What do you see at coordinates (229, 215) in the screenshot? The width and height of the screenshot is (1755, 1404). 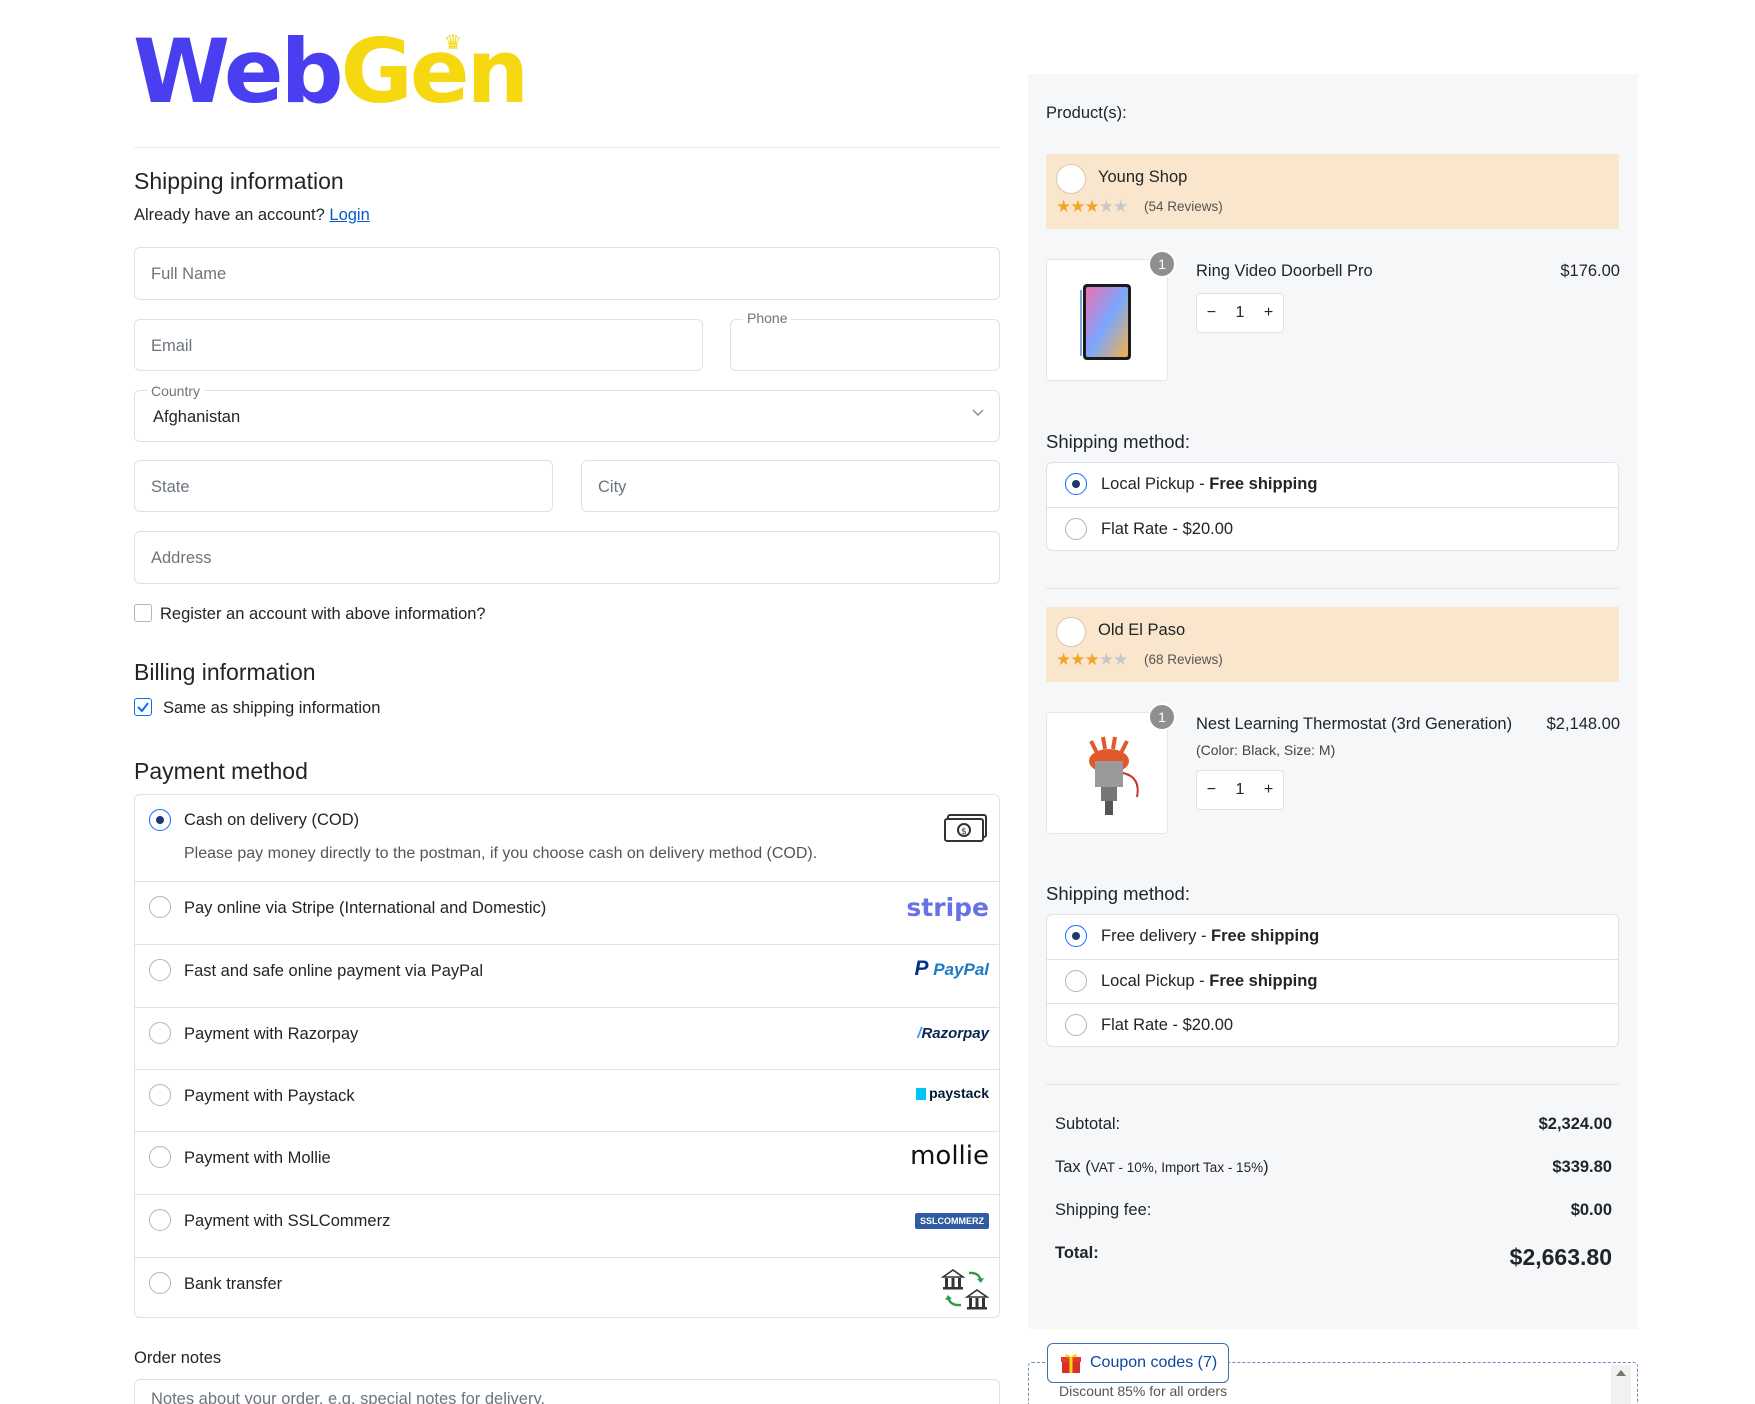 I see `account-prompt-text: Already have an account?` at bounding box center [229, 215].